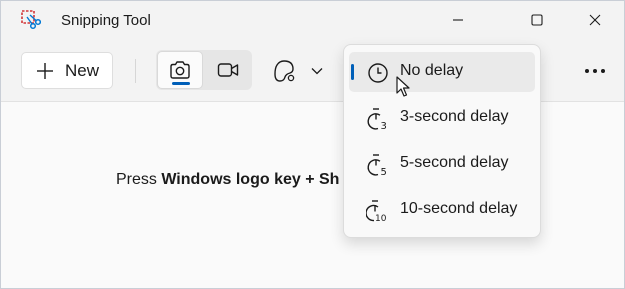 The width and height of the screenshot is (625, 289). I want to click on video-camera-icon, so click(228, 70).